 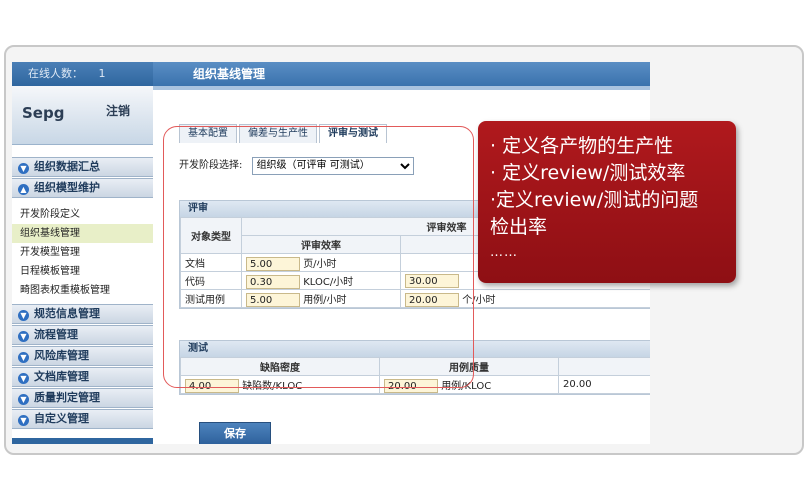 What do you see at coordinates (23, 189) in the screenshot?
I see `expand-icon: ▲` at bounding box center [23, 189].